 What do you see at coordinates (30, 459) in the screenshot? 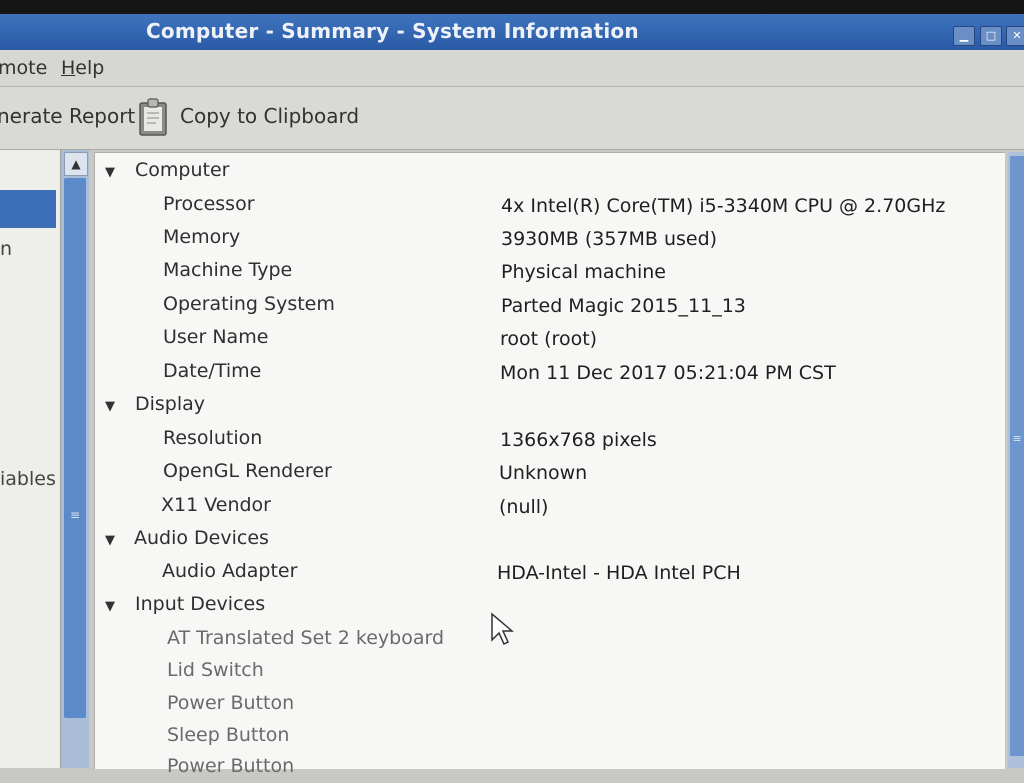
I see `sidebar-tree: n iables` at bounding box center [30, 459].